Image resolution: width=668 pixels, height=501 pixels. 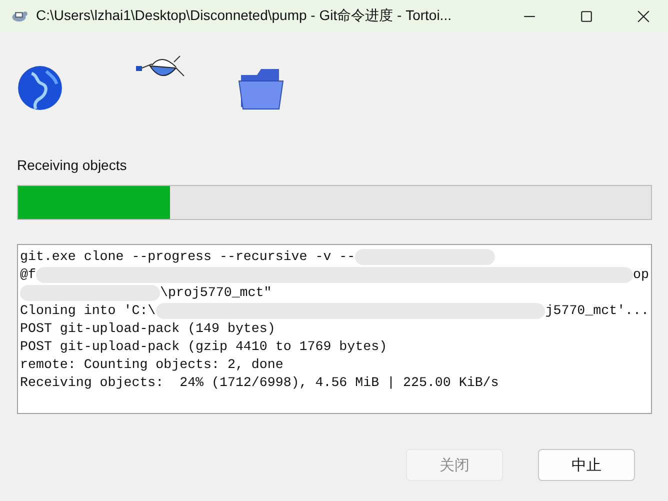 What do you see at coordinates (204, 347) in the screenshot?
I see `log-text: POST git-upload-pack (gzip 4410 to 1769 bytes)` at bounding box center [204, 347].